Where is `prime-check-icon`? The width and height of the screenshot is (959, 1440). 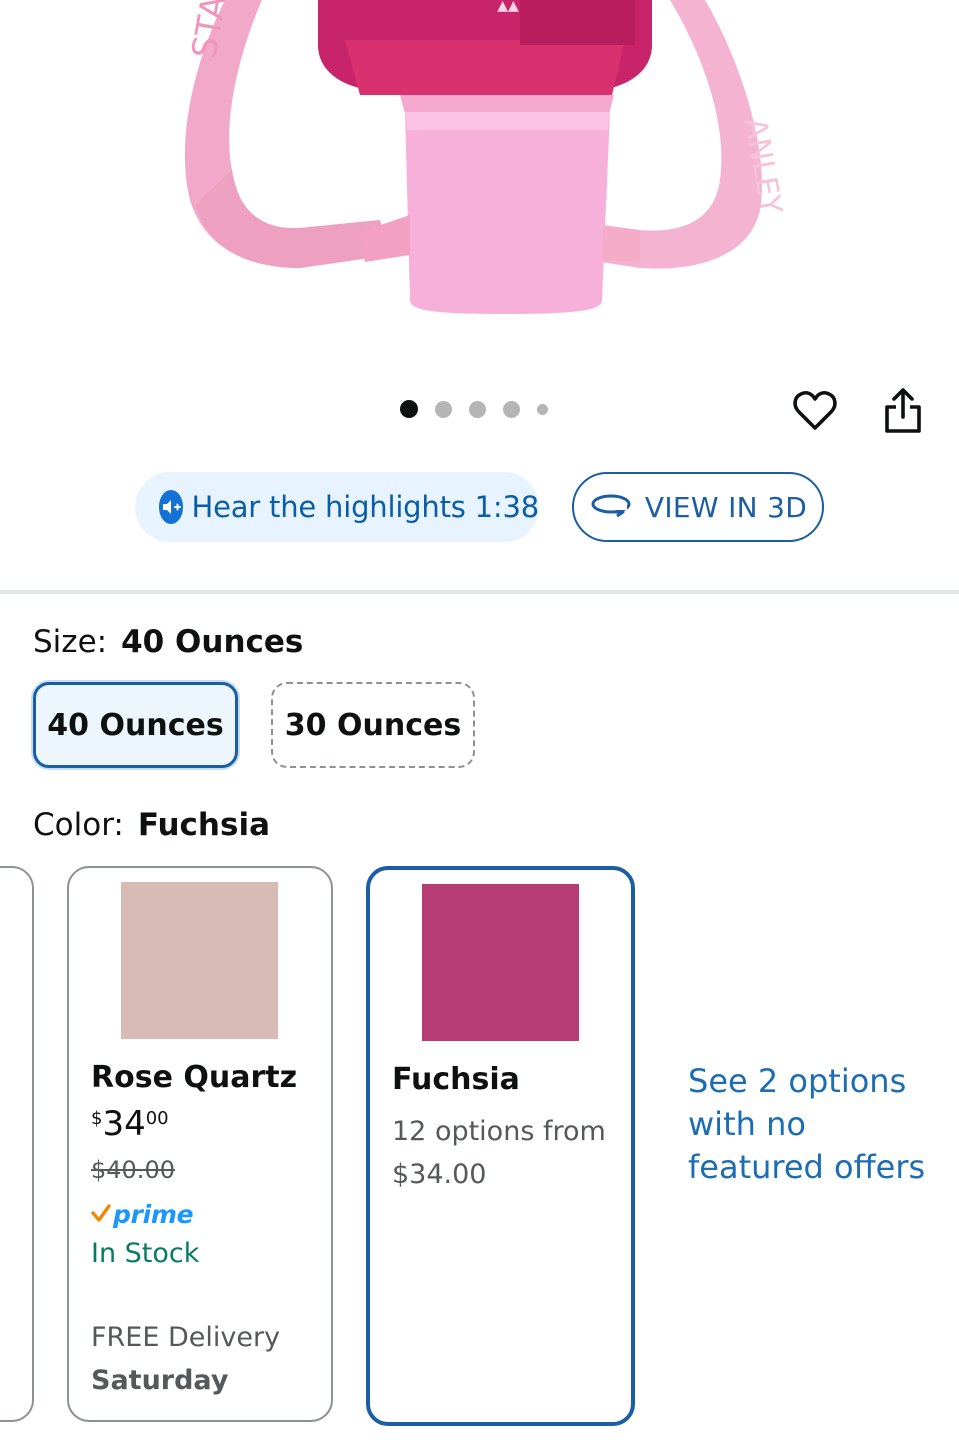
prime-check-icon is located at coordinates (101, 1214).